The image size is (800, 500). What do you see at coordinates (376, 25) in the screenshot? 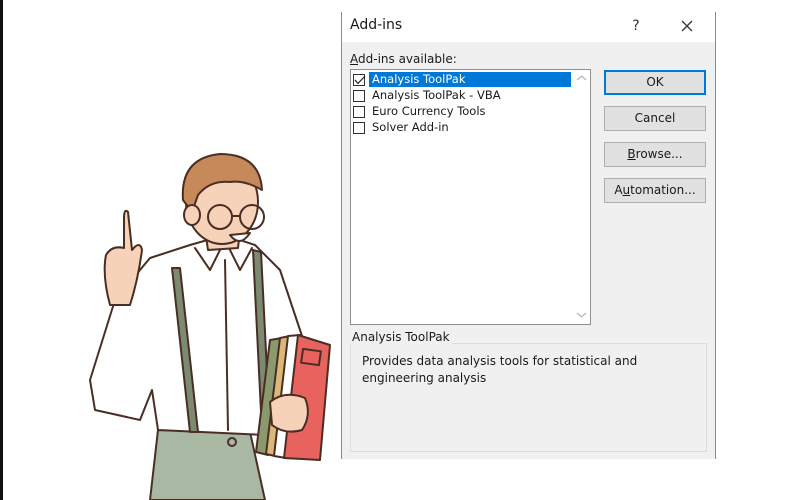
I see `dialog-title: Add-ins` at bounding box center [376, 25].